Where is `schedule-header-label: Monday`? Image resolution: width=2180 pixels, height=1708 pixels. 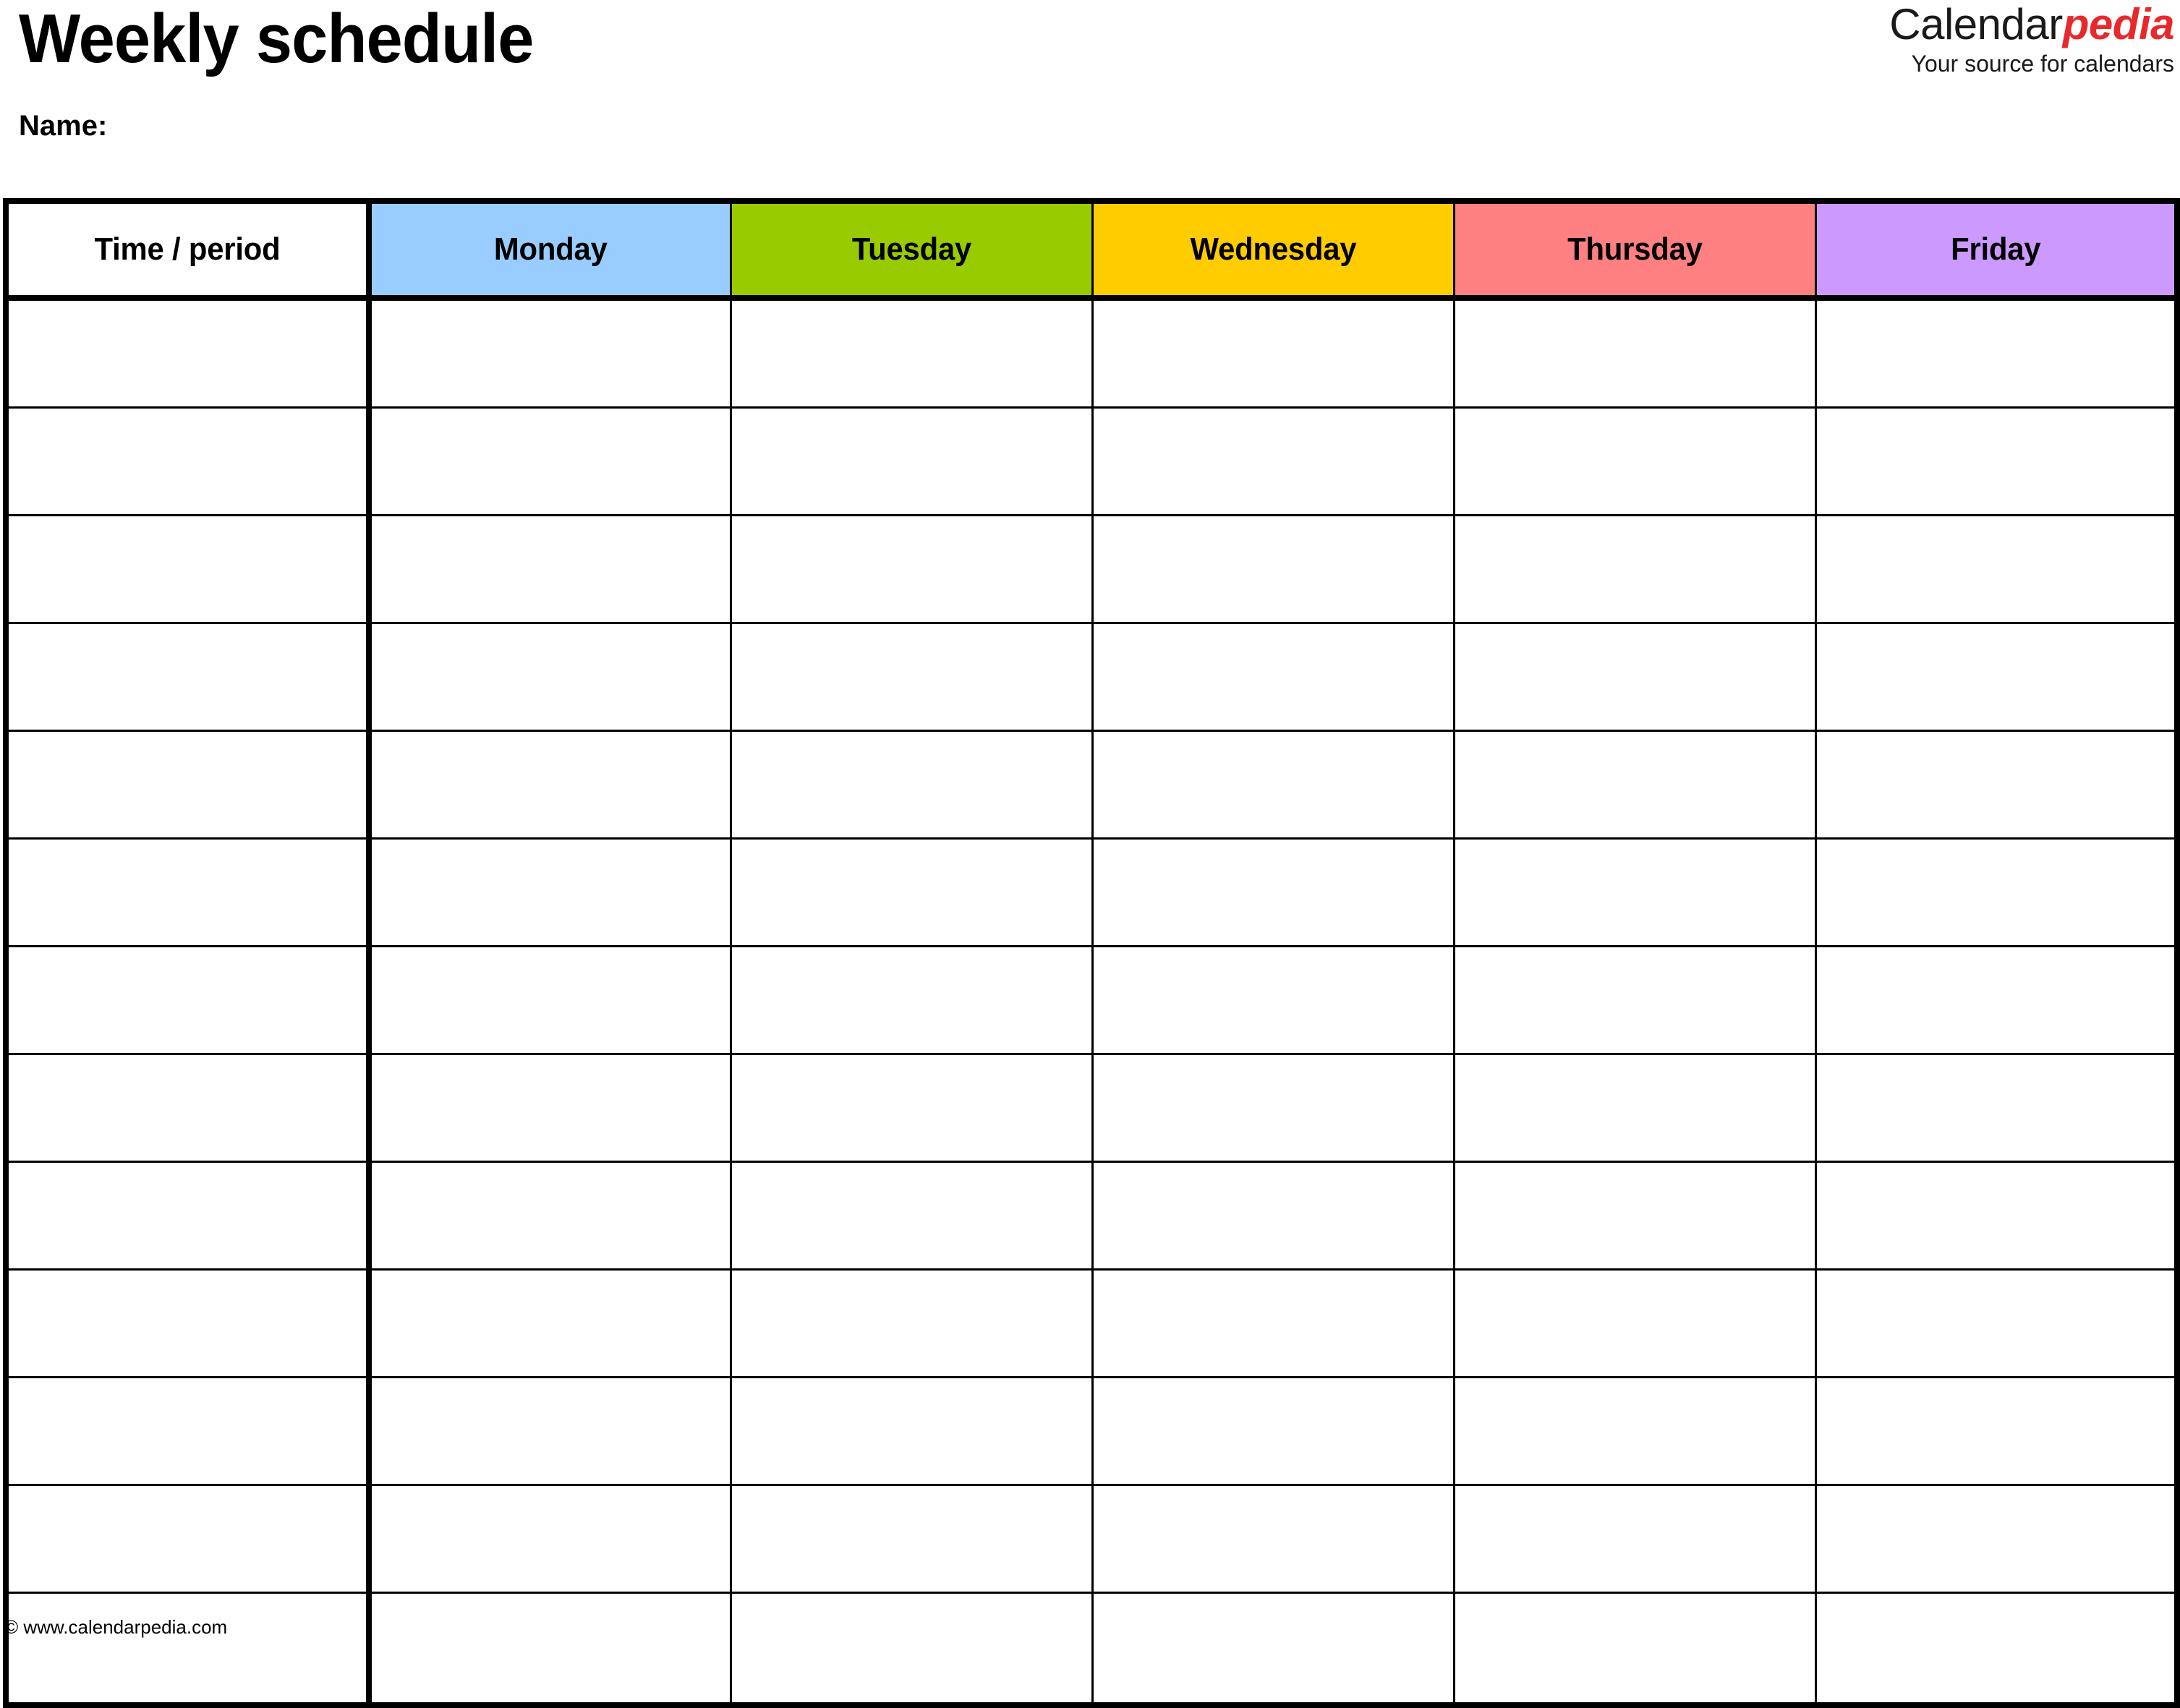
schedule-header-label: Monday is located at coordinates (550, 249).